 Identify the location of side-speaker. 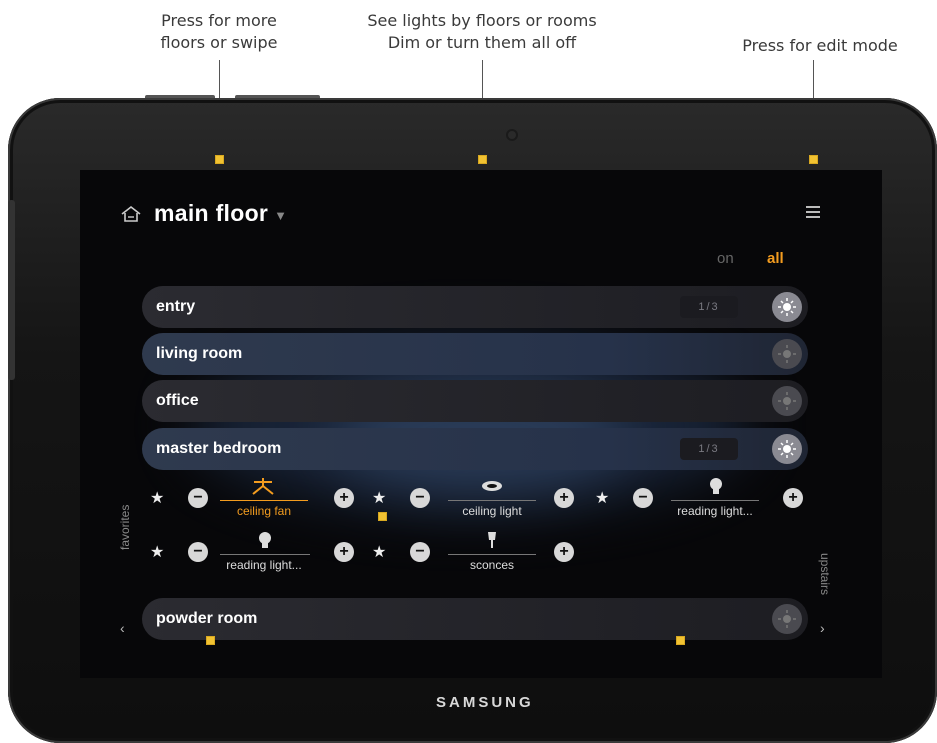
(11, 290).